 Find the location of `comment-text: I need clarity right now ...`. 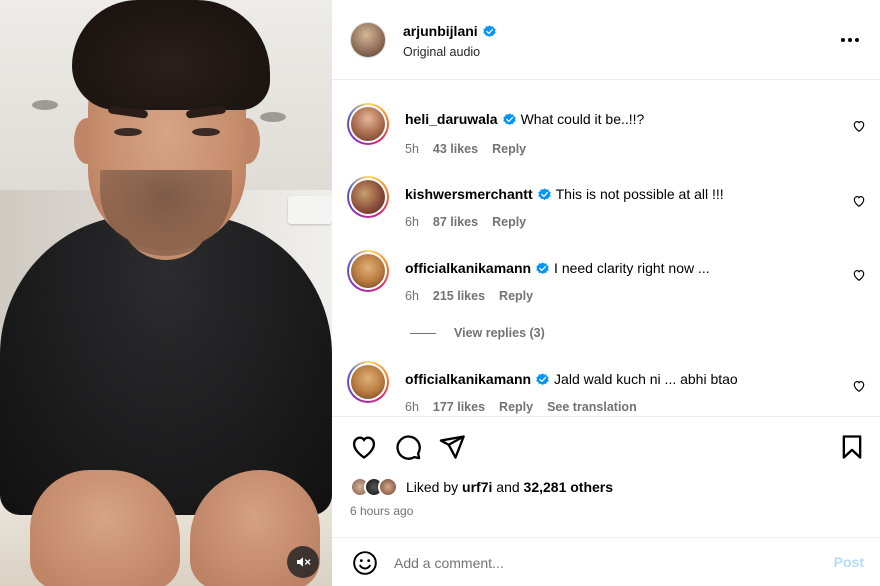

comment-text: I need clarity right now ... is located at coordinates (632, 268).